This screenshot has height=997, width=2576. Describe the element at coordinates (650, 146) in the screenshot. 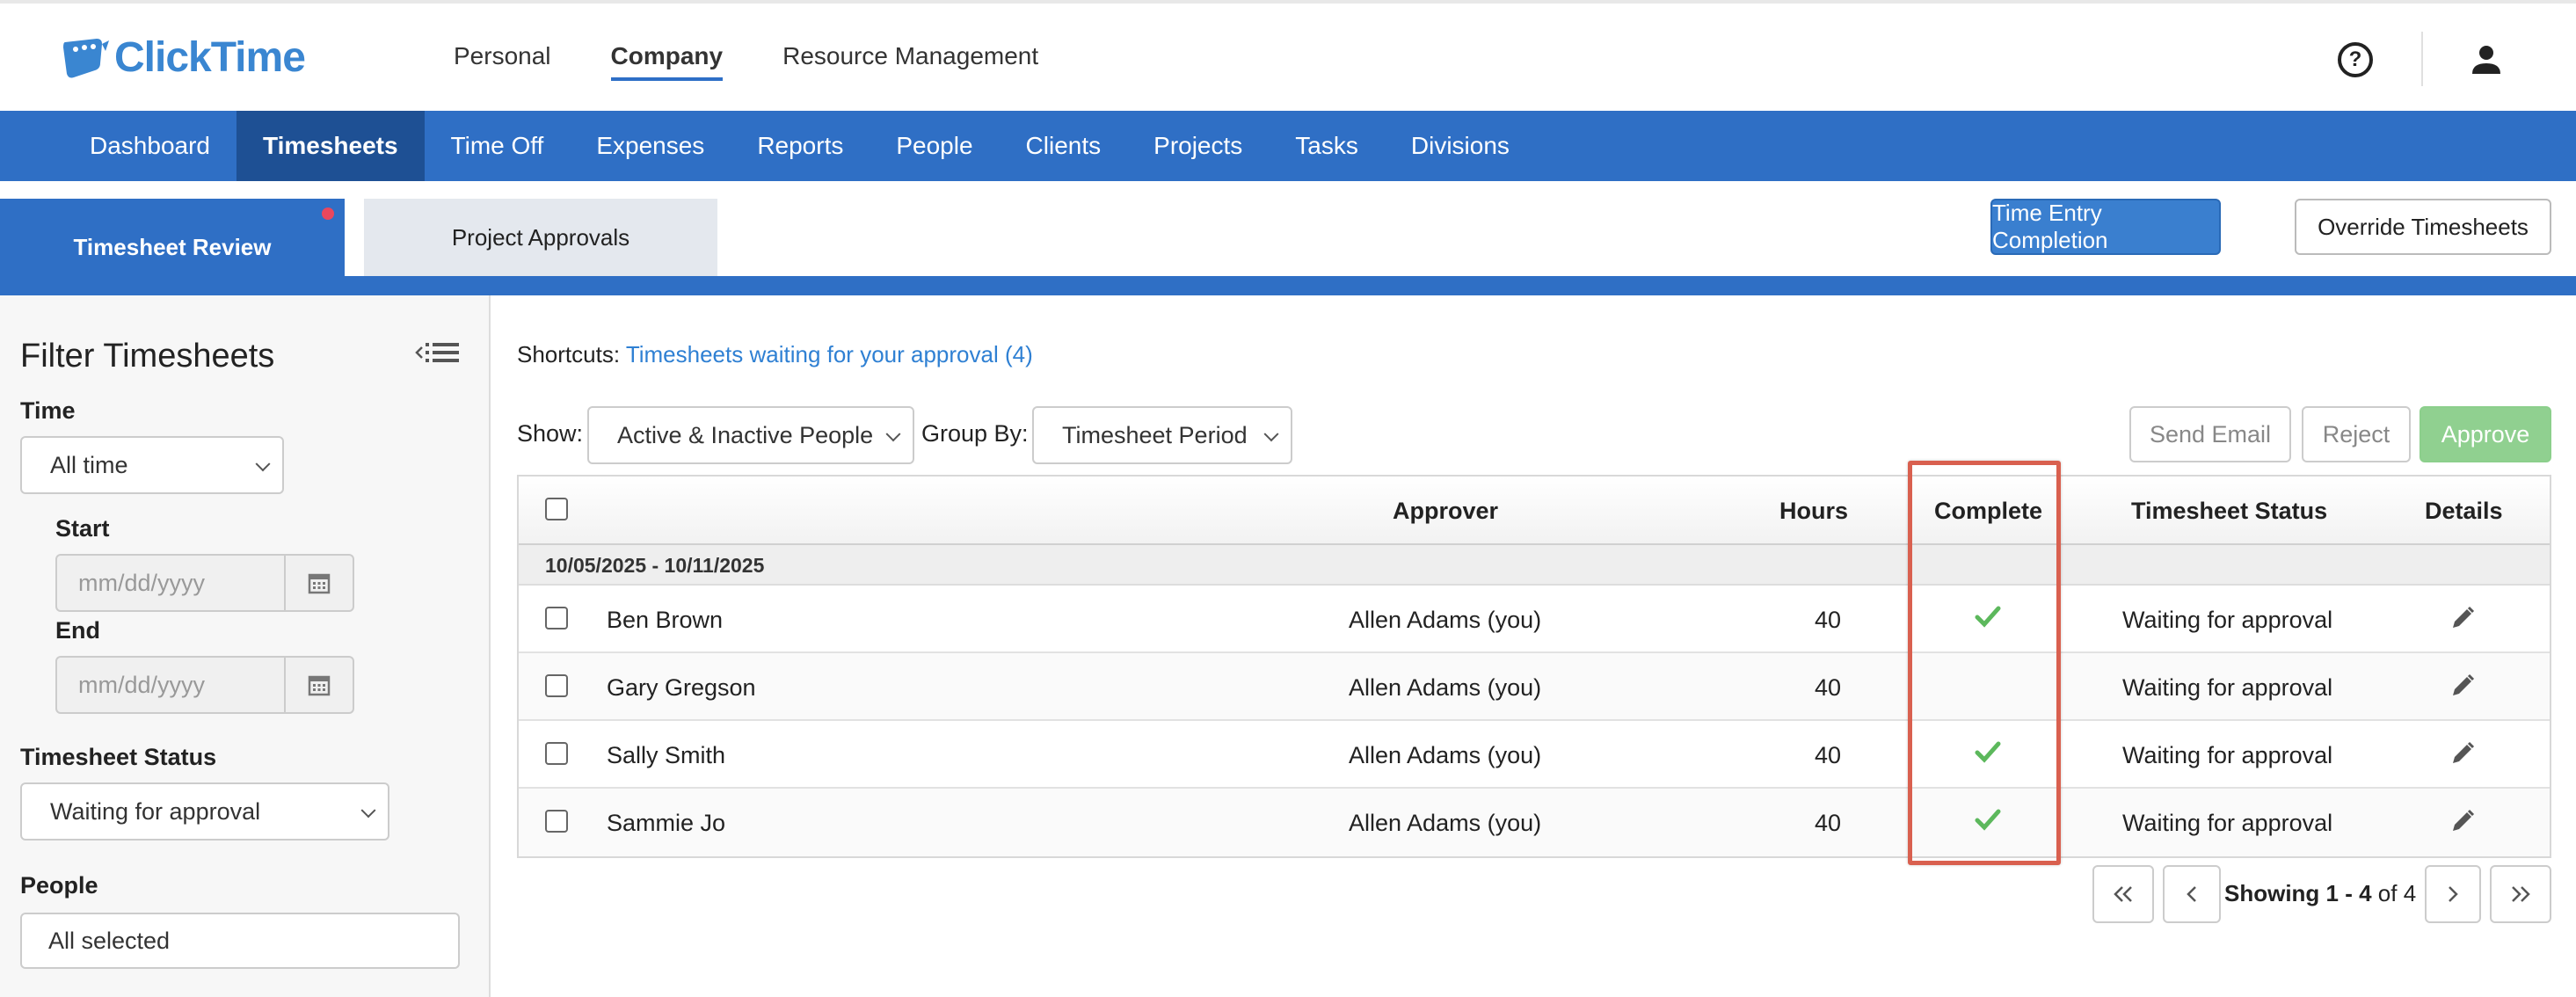

I see `nav-expenses: Expenses` at that location.